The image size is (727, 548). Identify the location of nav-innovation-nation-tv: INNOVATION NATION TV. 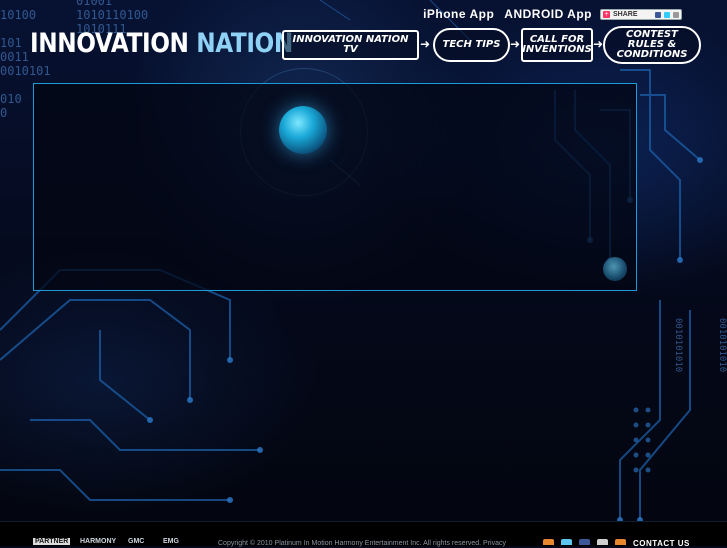
(350, 45).